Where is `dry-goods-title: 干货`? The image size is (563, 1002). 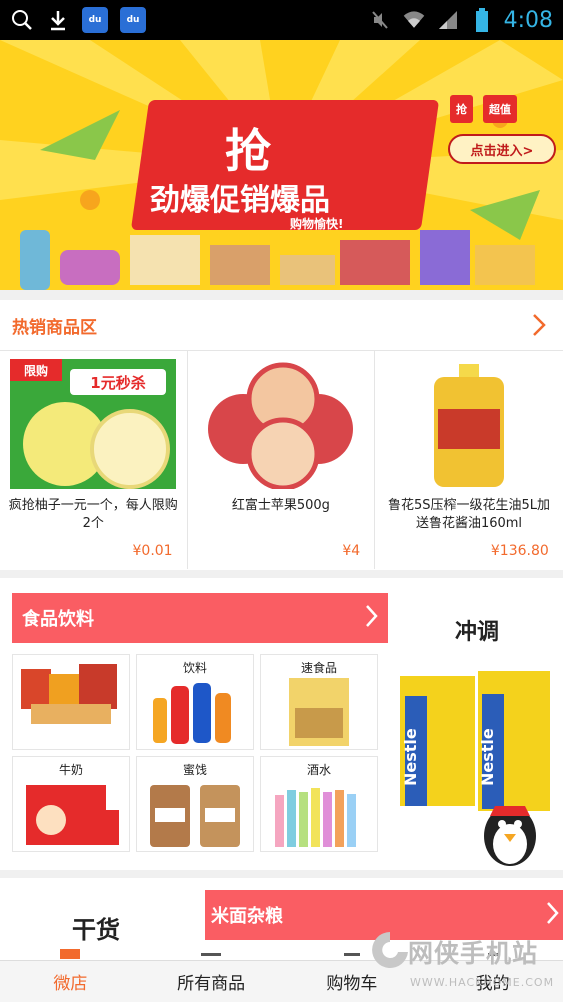 dry-goods-title: 干货 is located at coordinates (96, 927).